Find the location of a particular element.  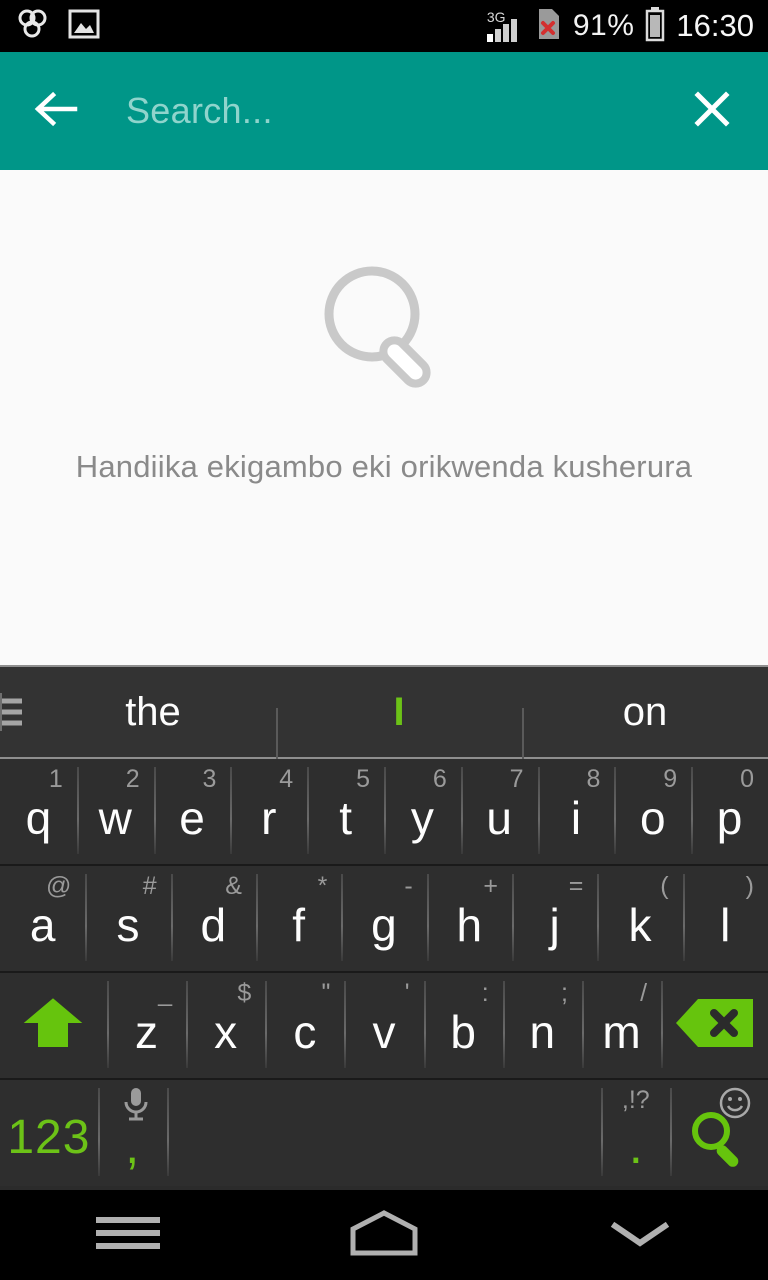

keyboard-row-2: @ a # s & d * f - g + h = j (k) l is located at coordinates (384, 919).